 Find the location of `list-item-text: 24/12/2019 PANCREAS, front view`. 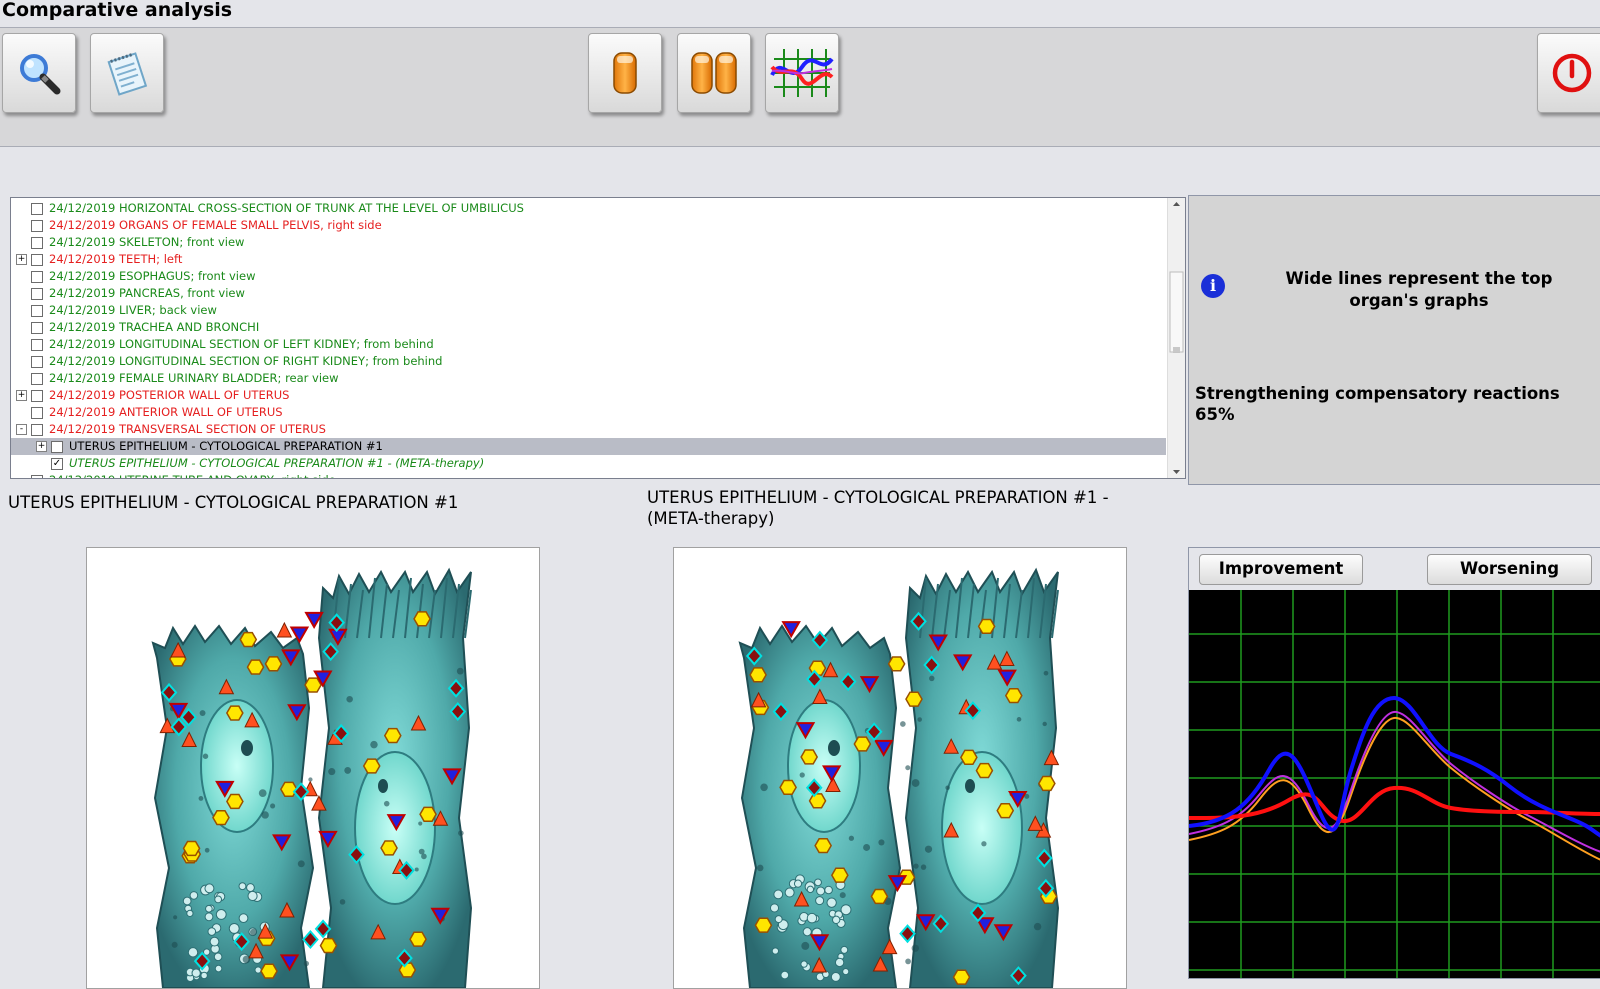

list-item-text: 24/12/2019 PANCREAS, front view is located at coordinates (147, 293).